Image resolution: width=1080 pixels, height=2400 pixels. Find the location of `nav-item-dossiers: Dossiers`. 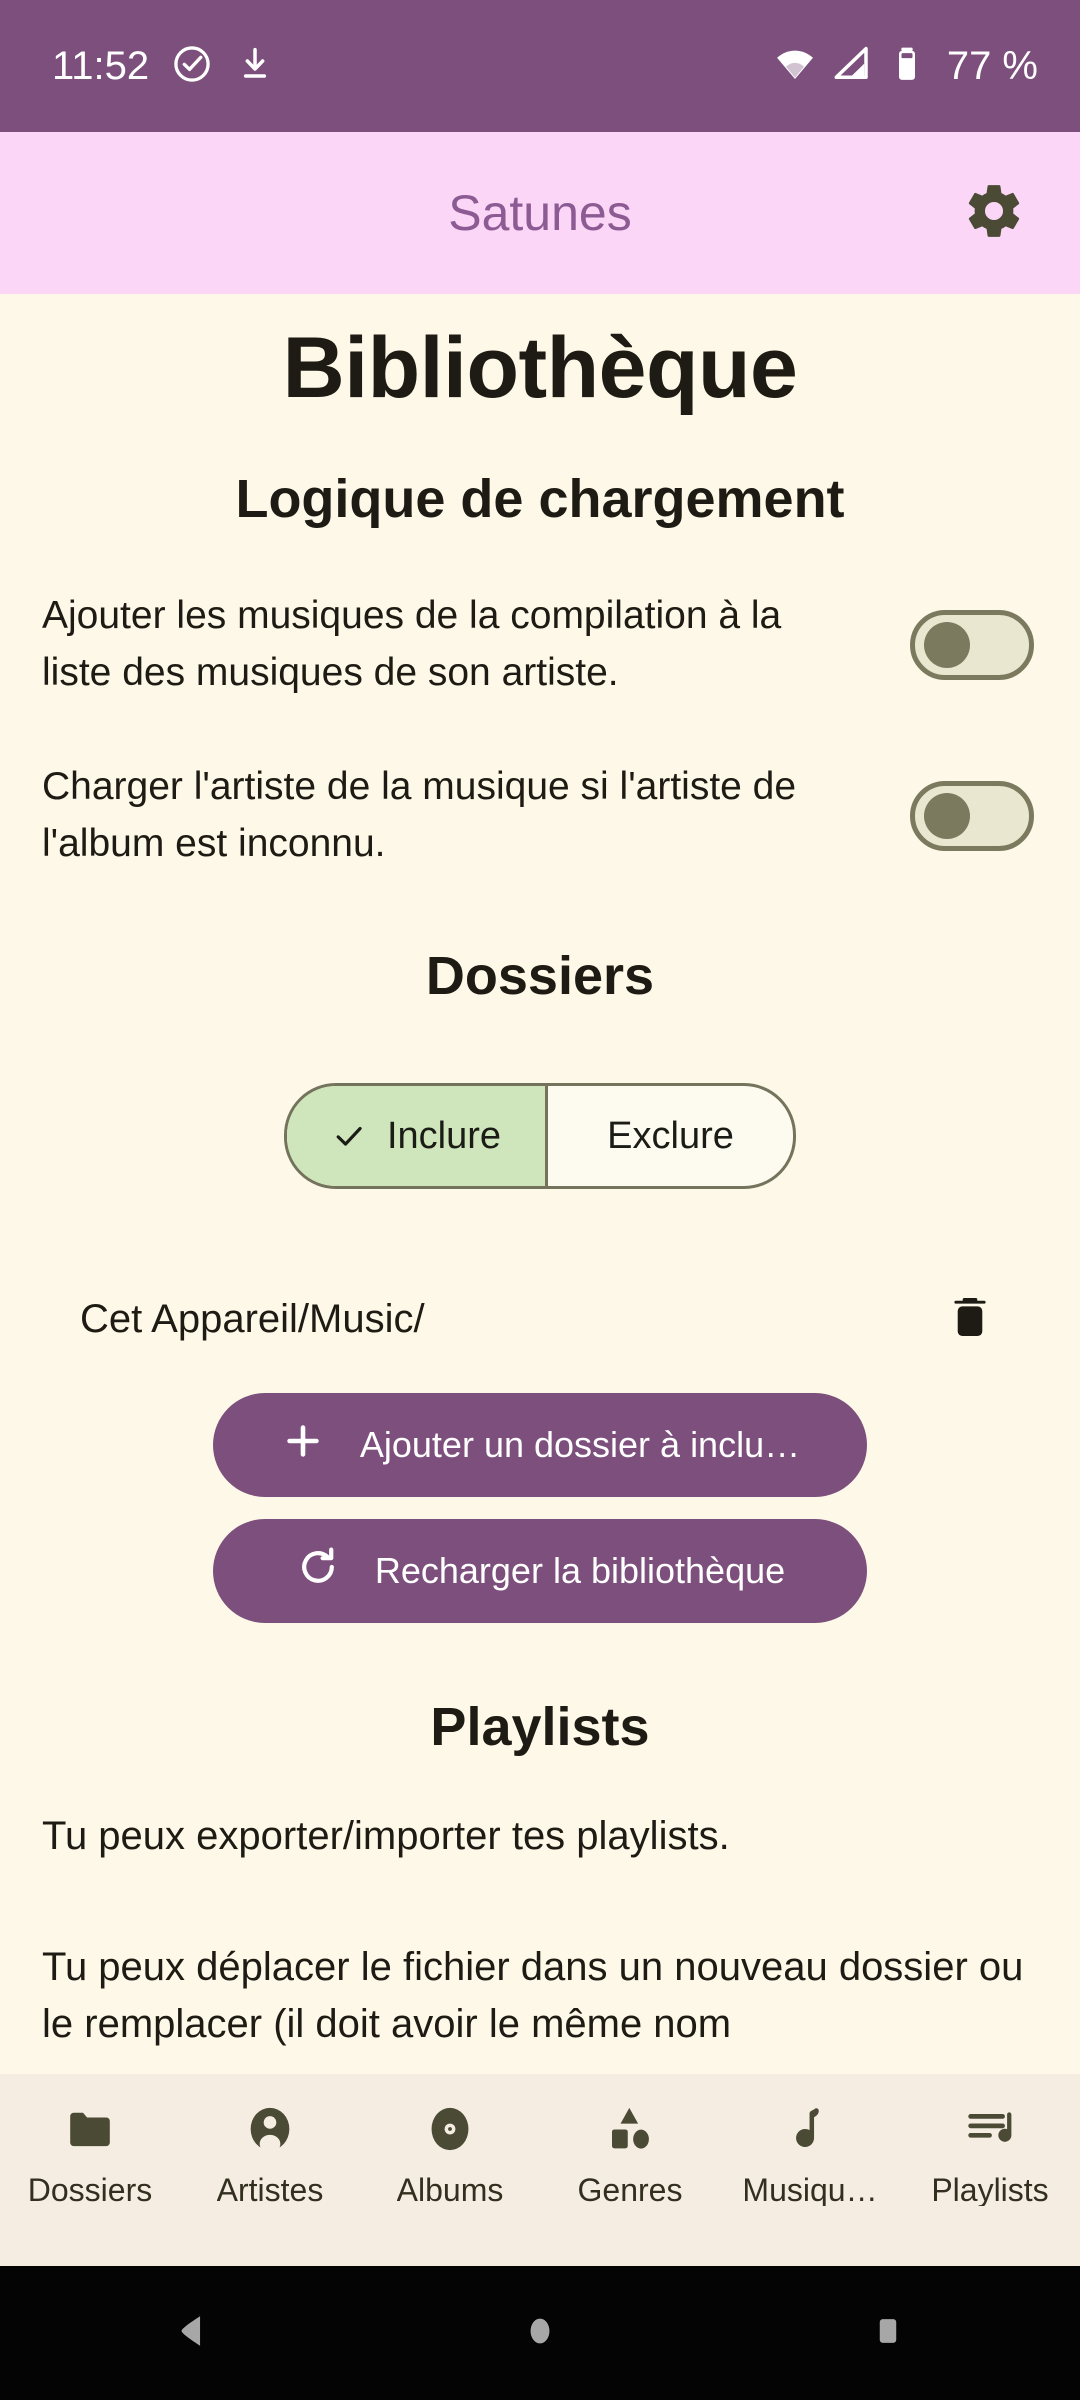

nav-item-dossiers: Dossiers is located at coordinates (90, 2153).